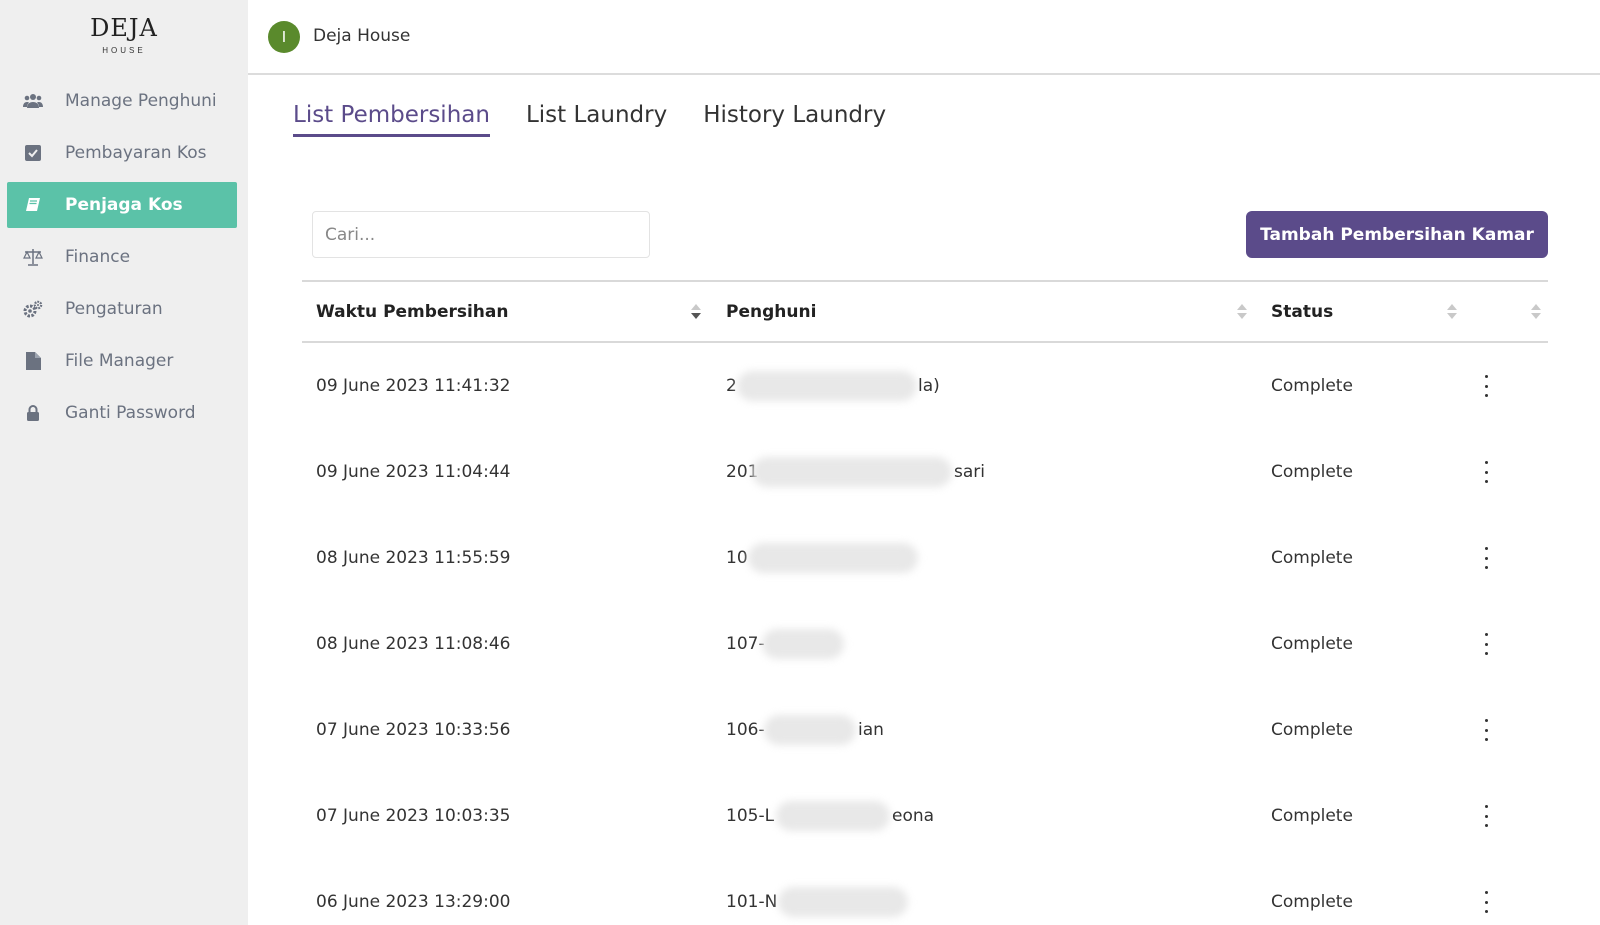 This screenshot has width=1600, height=925. I want to click on sidebar-item-label: Manage Penghuni, so click(141, 101).